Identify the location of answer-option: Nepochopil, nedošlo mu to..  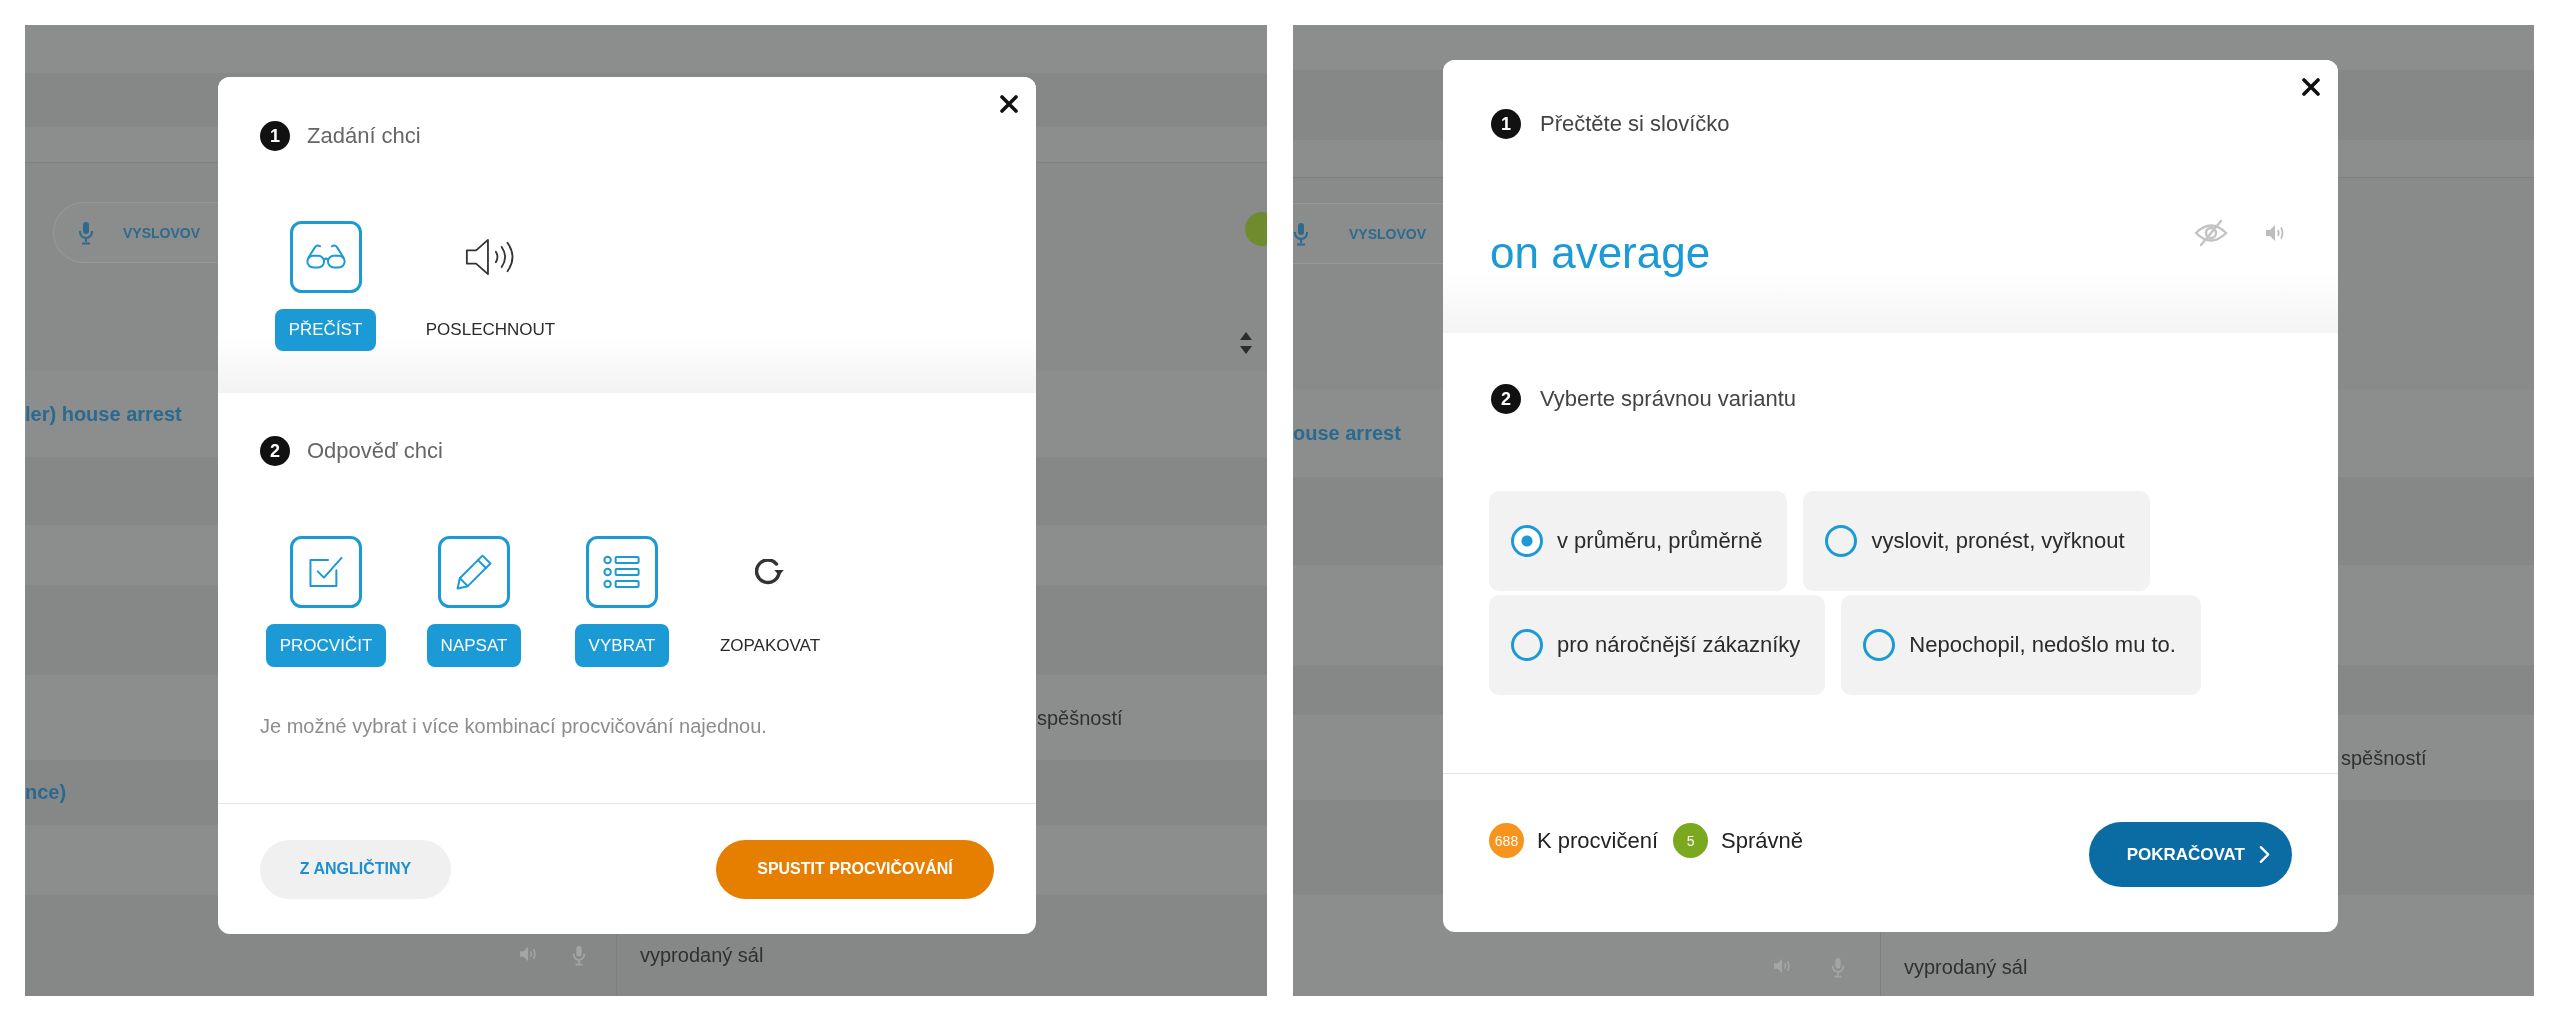
(2021, 645).